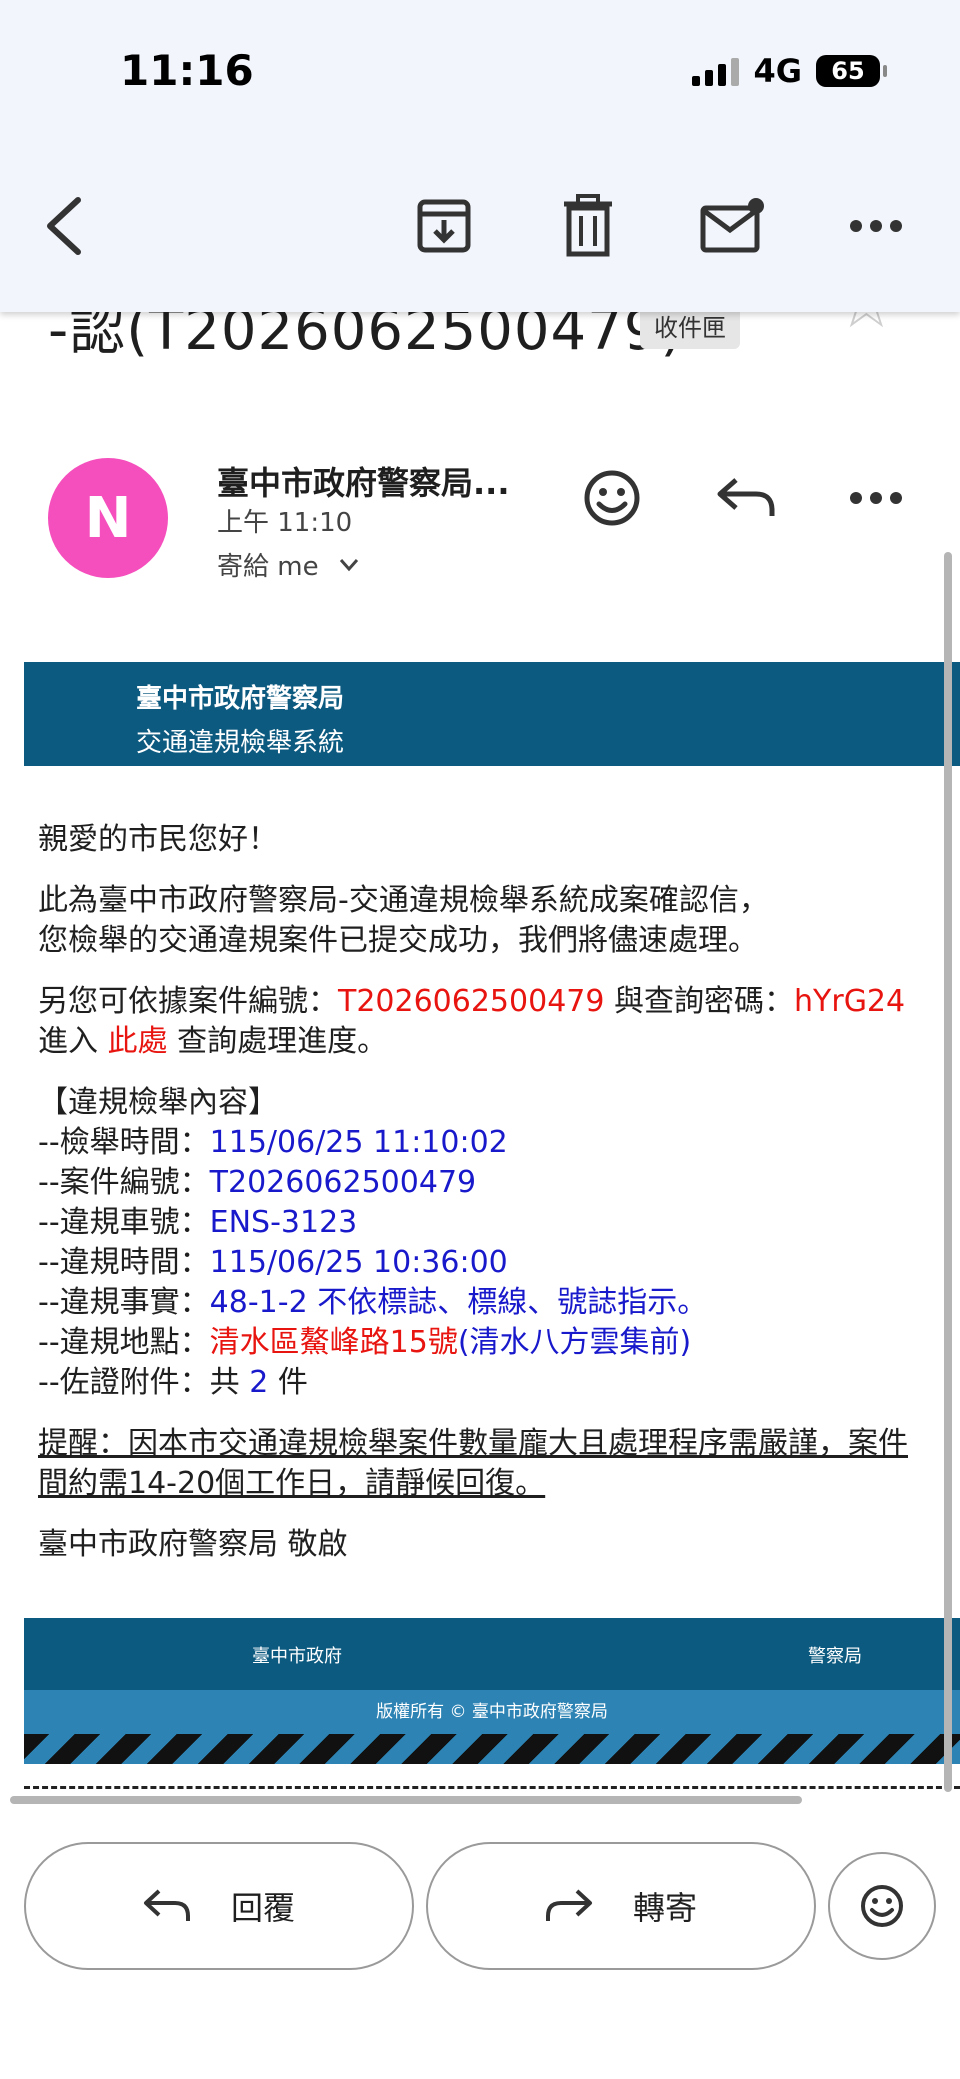 The height and width of the screenshot is (2079, 960). Describe the element at coordinates (406, 1800) in the screenshot. I see `horizontal-scrollbar` at that location.